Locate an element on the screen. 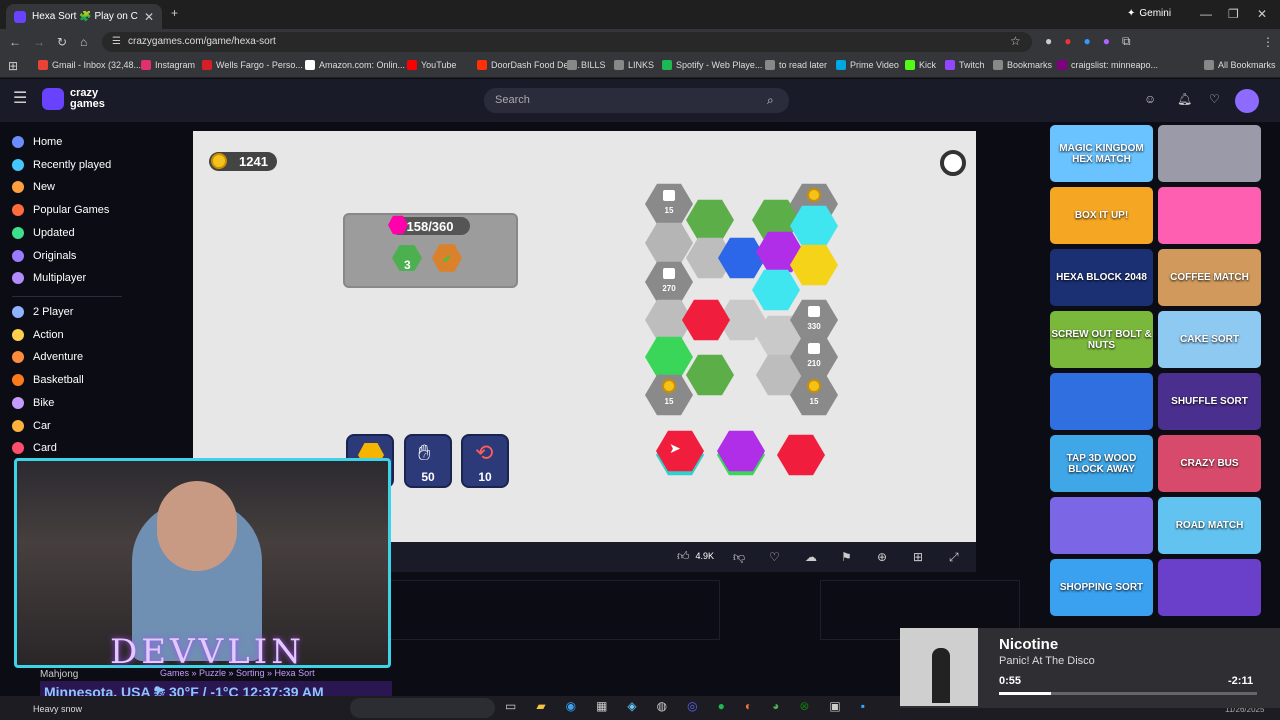  fullscreen-icon: ⤢ is located at coordinates (954, 557).